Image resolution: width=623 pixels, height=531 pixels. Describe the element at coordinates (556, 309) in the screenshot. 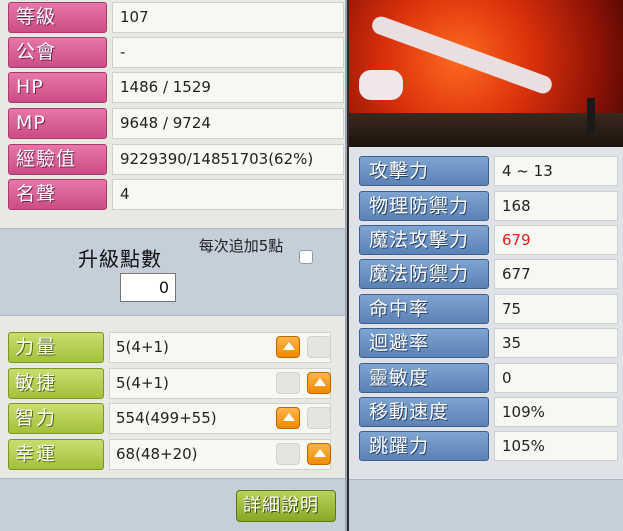

I see `detail-value-accuracy: 75` at that location.